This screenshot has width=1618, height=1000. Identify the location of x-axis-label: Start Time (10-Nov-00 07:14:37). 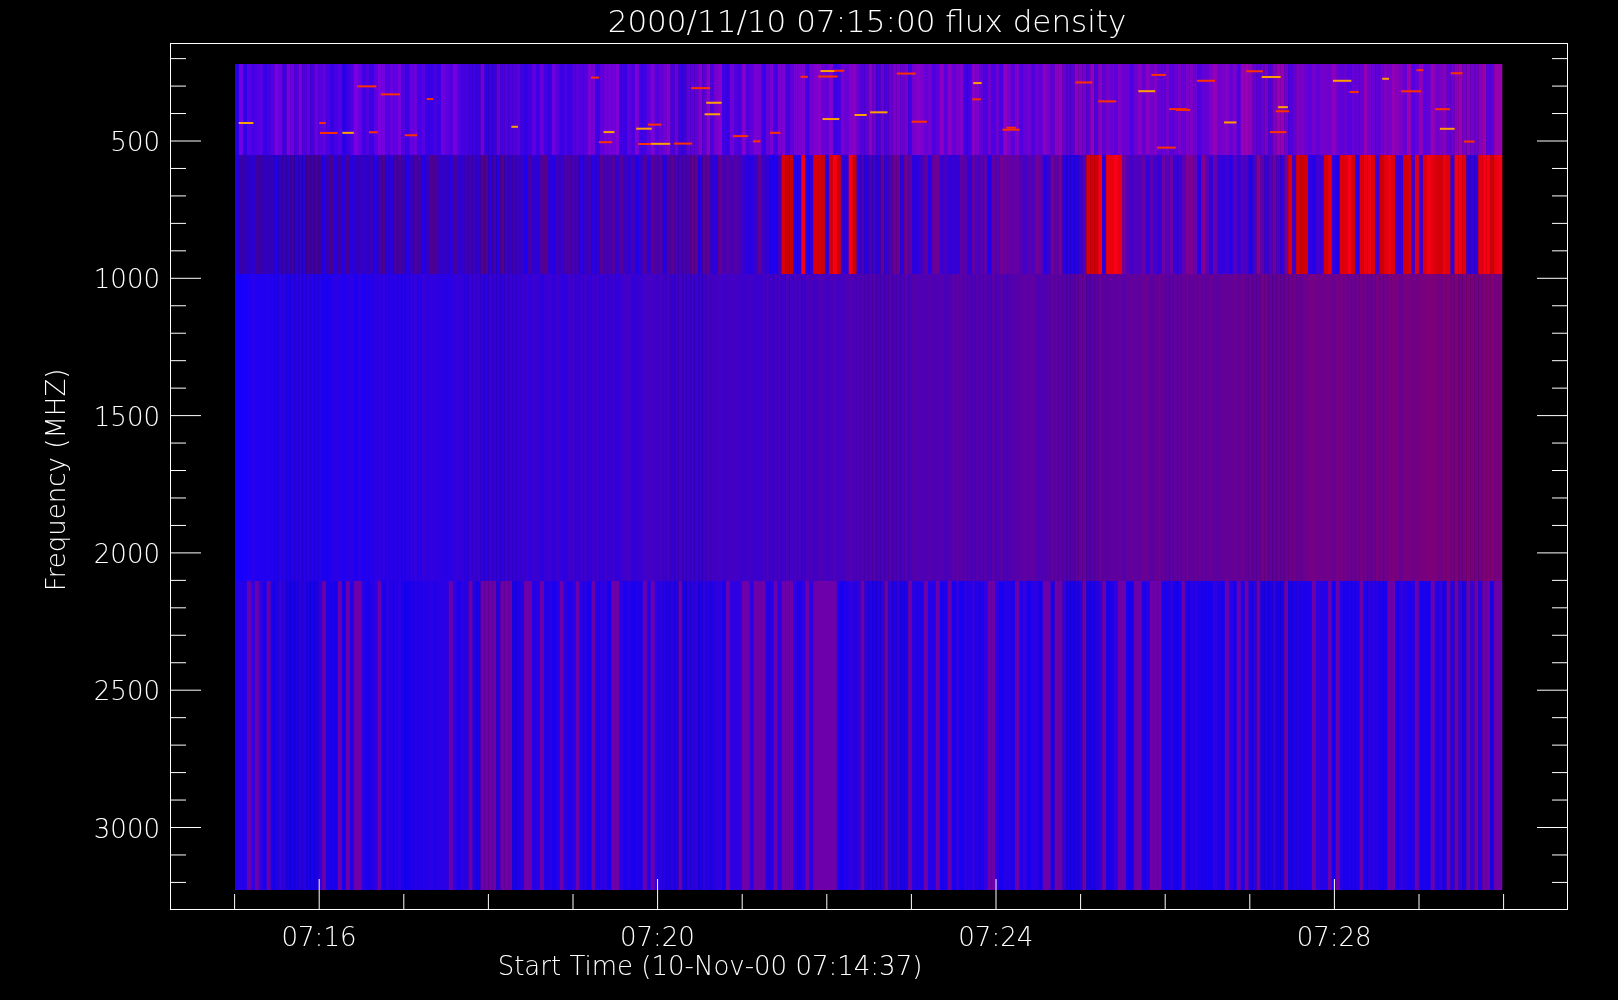
(710, 966).